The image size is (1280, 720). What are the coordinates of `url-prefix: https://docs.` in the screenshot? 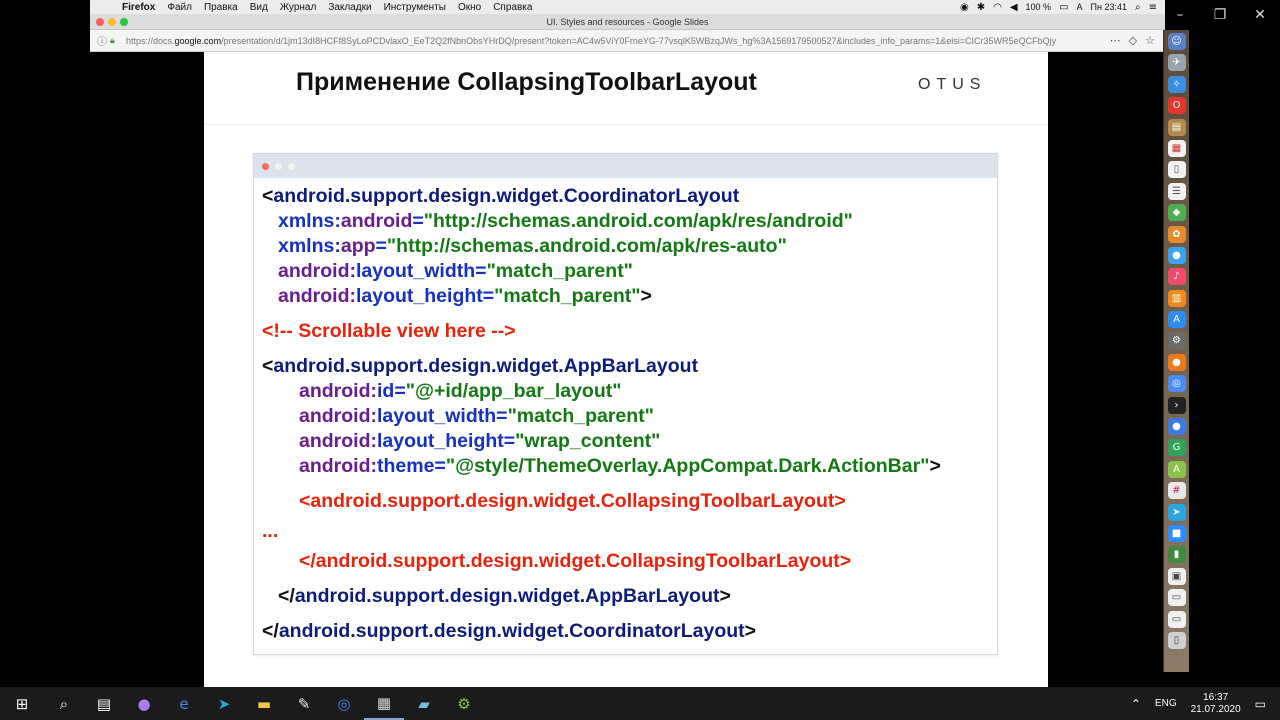 It's located at (150, 40).